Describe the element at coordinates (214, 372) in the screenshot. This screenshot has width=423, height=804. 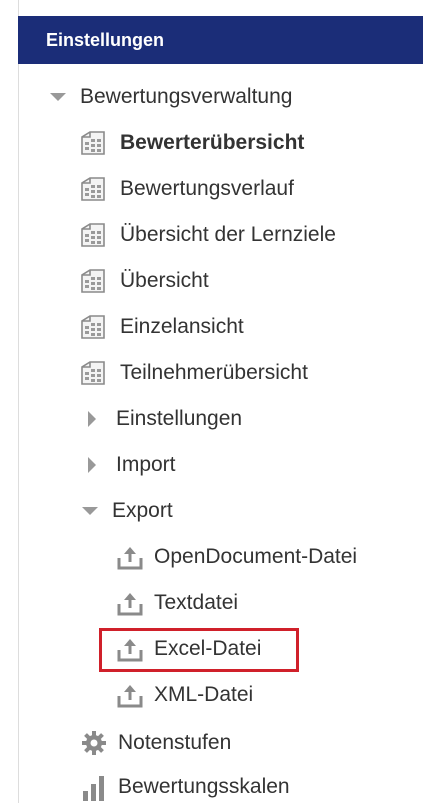
I see `tree-item-label: Teilnehmerübersicht` at that location.